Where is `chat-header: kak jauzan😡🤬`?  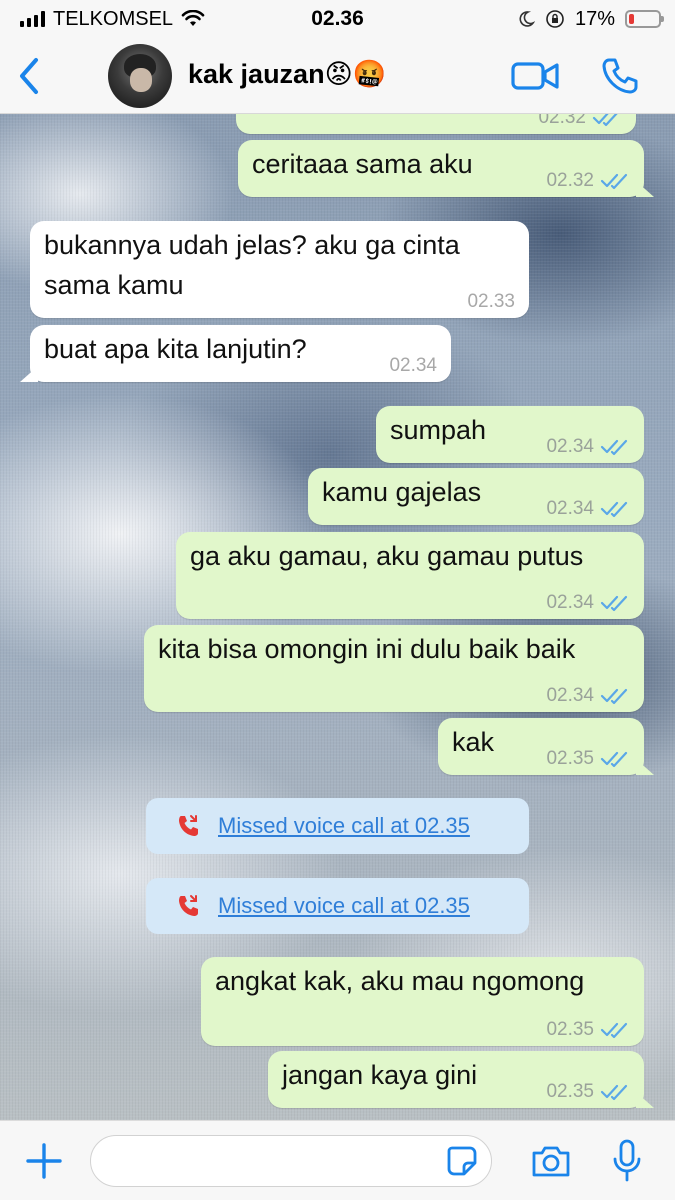
chat-header: kak jauzan😡🤬 is located at coordinates (337, 76).